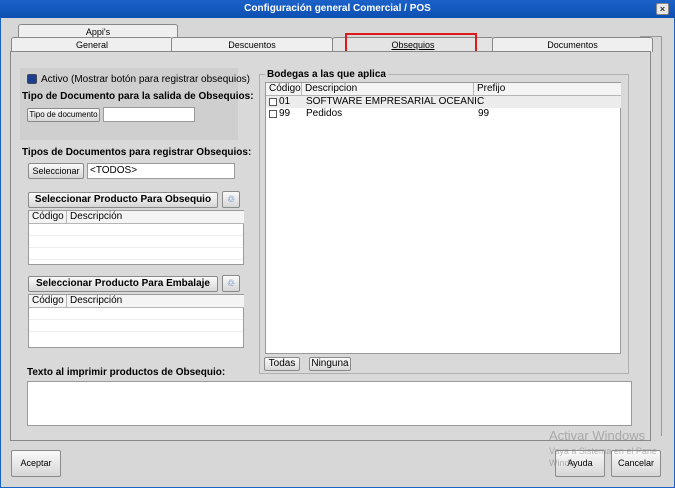 This screenshot has height=488, width=675. Describe the element at coordinates (547, 89) in the screenshot. I see `column-prefijo: Prefijo` at that location.